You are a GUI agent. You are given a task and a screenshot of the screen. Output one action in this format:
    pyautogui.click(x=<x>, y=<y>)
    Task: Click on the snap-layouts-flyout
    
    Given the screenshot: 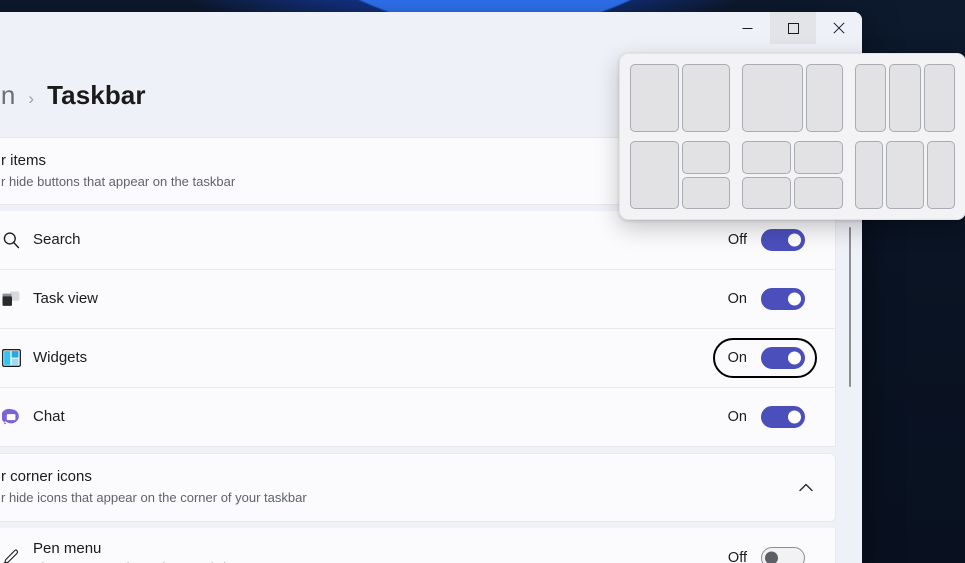 What is the action you would take?
    pyautogui.click(x=792, y=136)
    